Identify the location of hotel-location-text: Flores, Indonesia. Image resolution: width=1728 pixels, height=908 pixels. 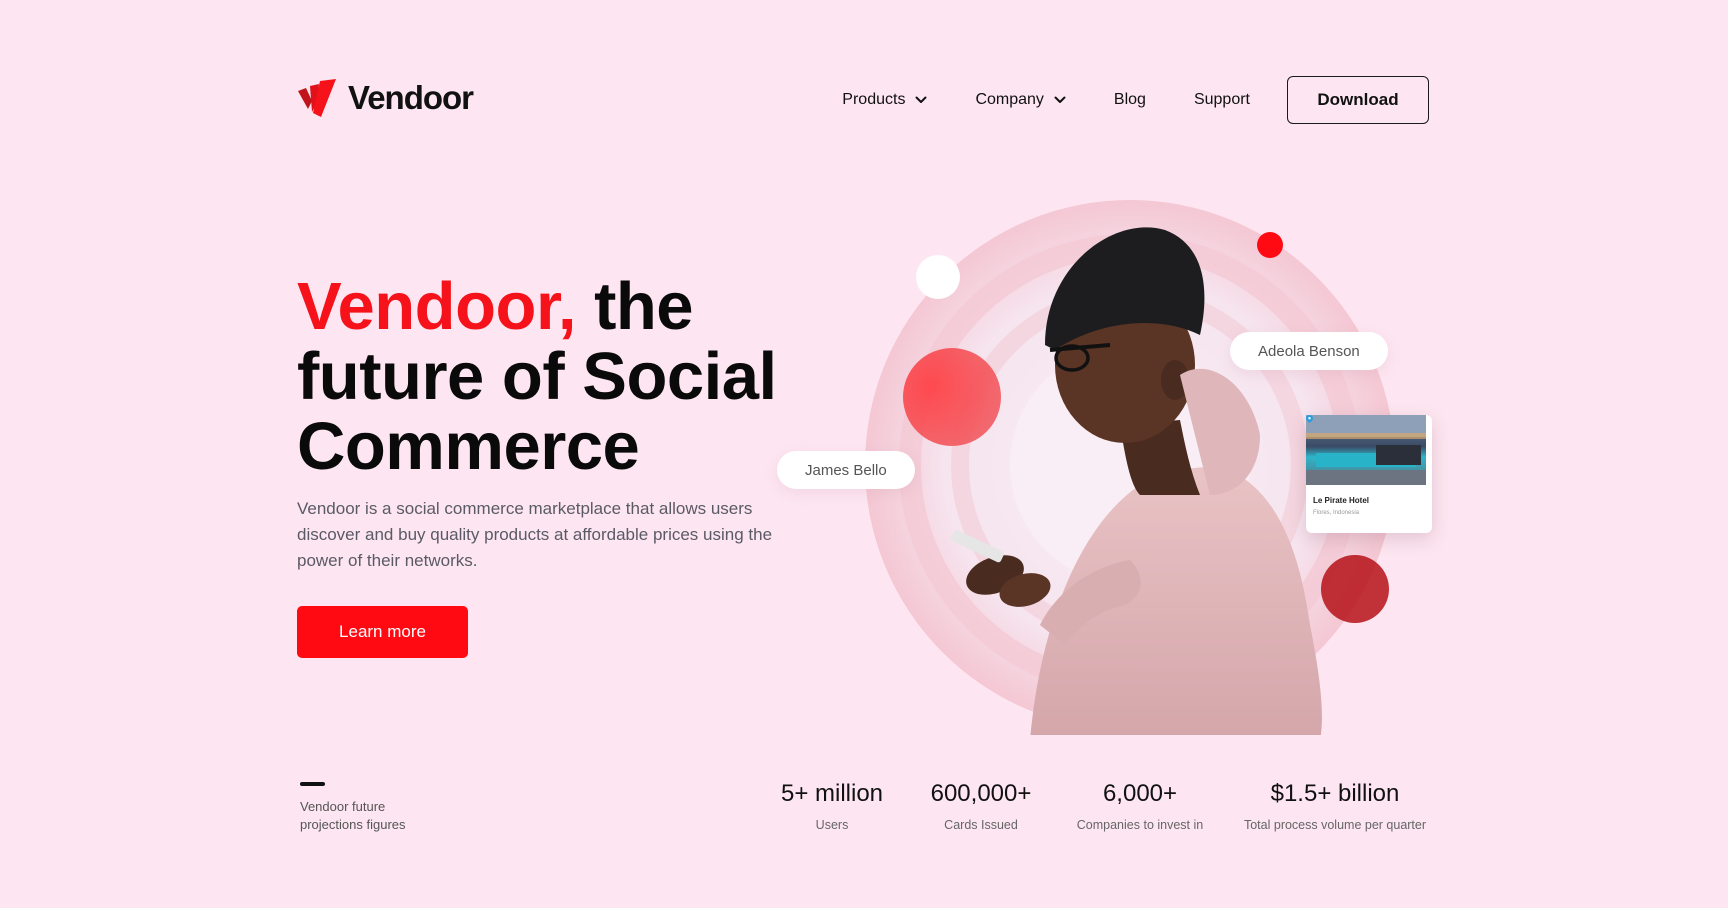
(1336, 513).